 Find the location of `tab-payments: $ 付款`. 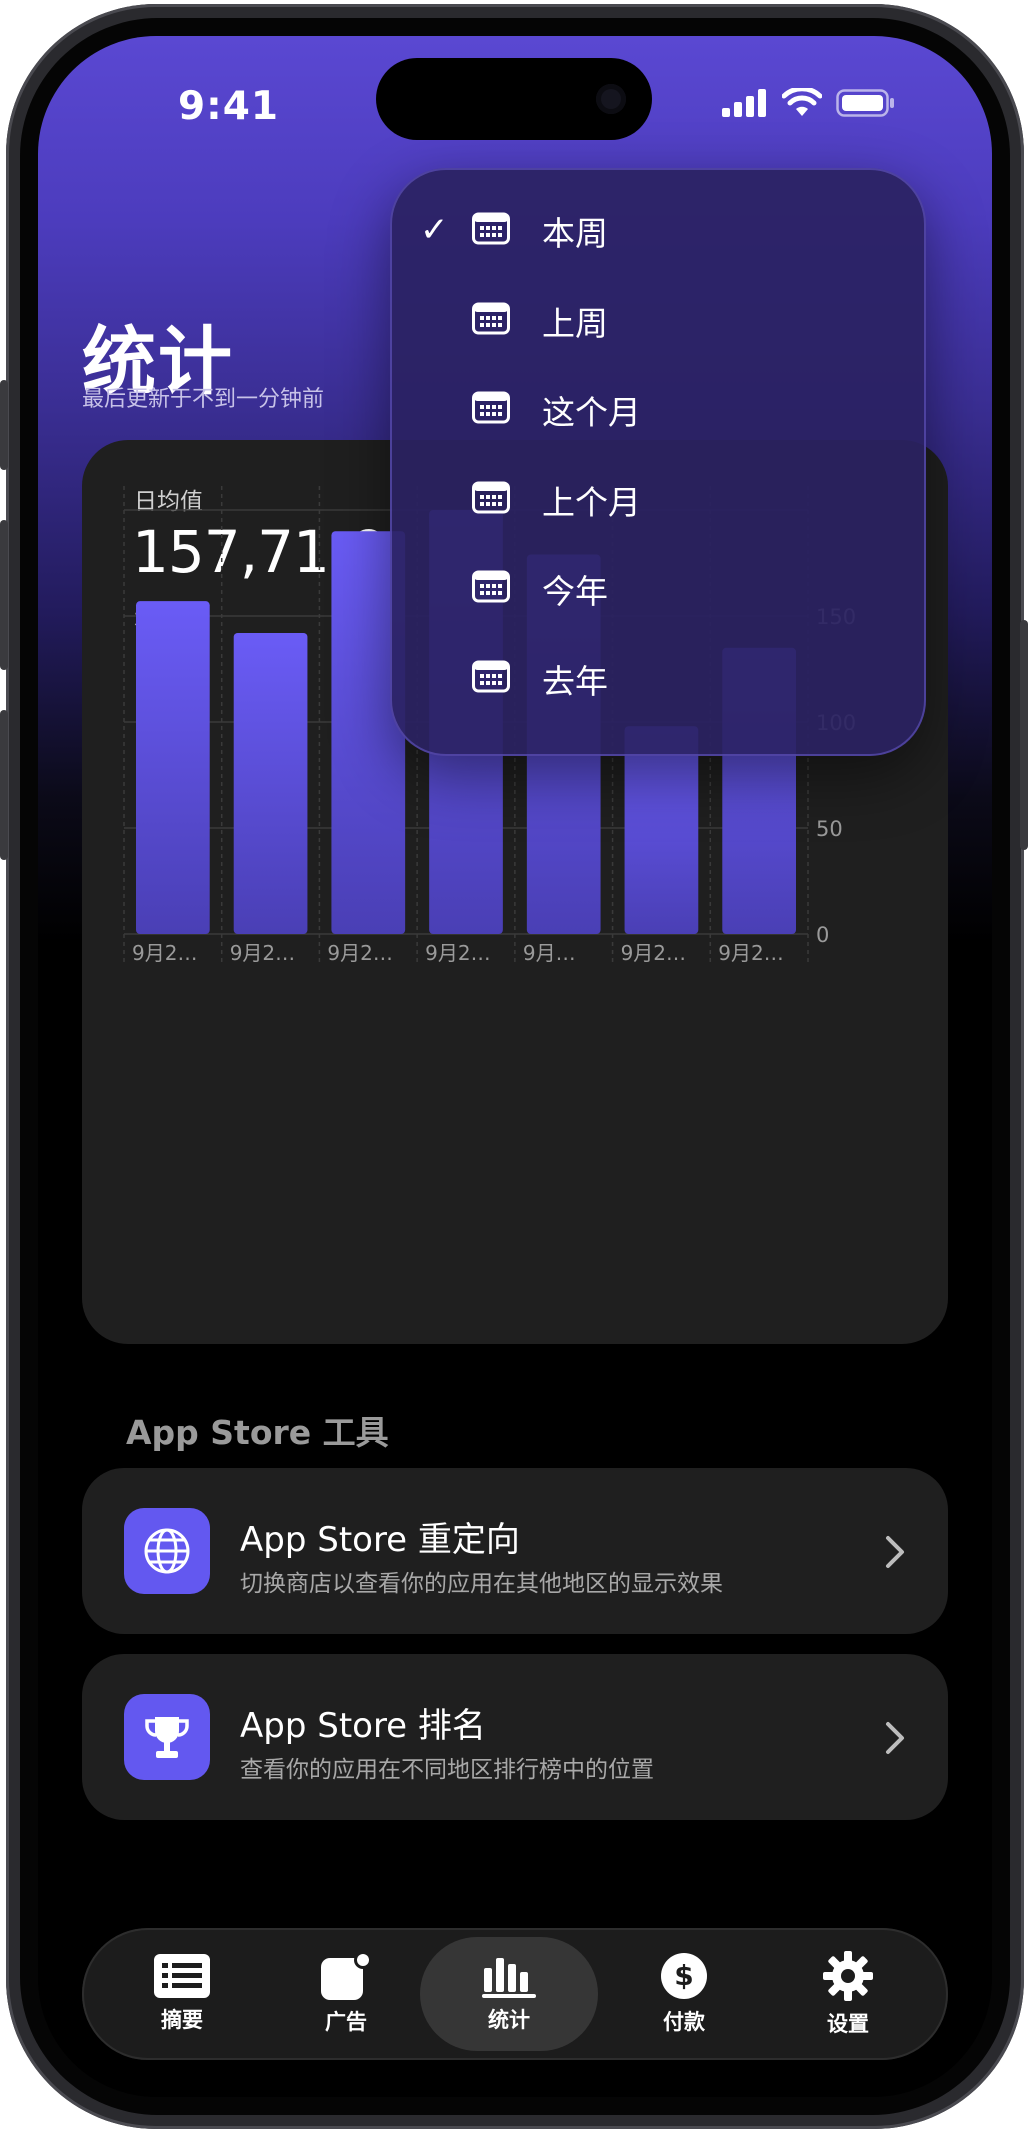

tab-payments: $ 付款 is located at coordinates (684, 1994).